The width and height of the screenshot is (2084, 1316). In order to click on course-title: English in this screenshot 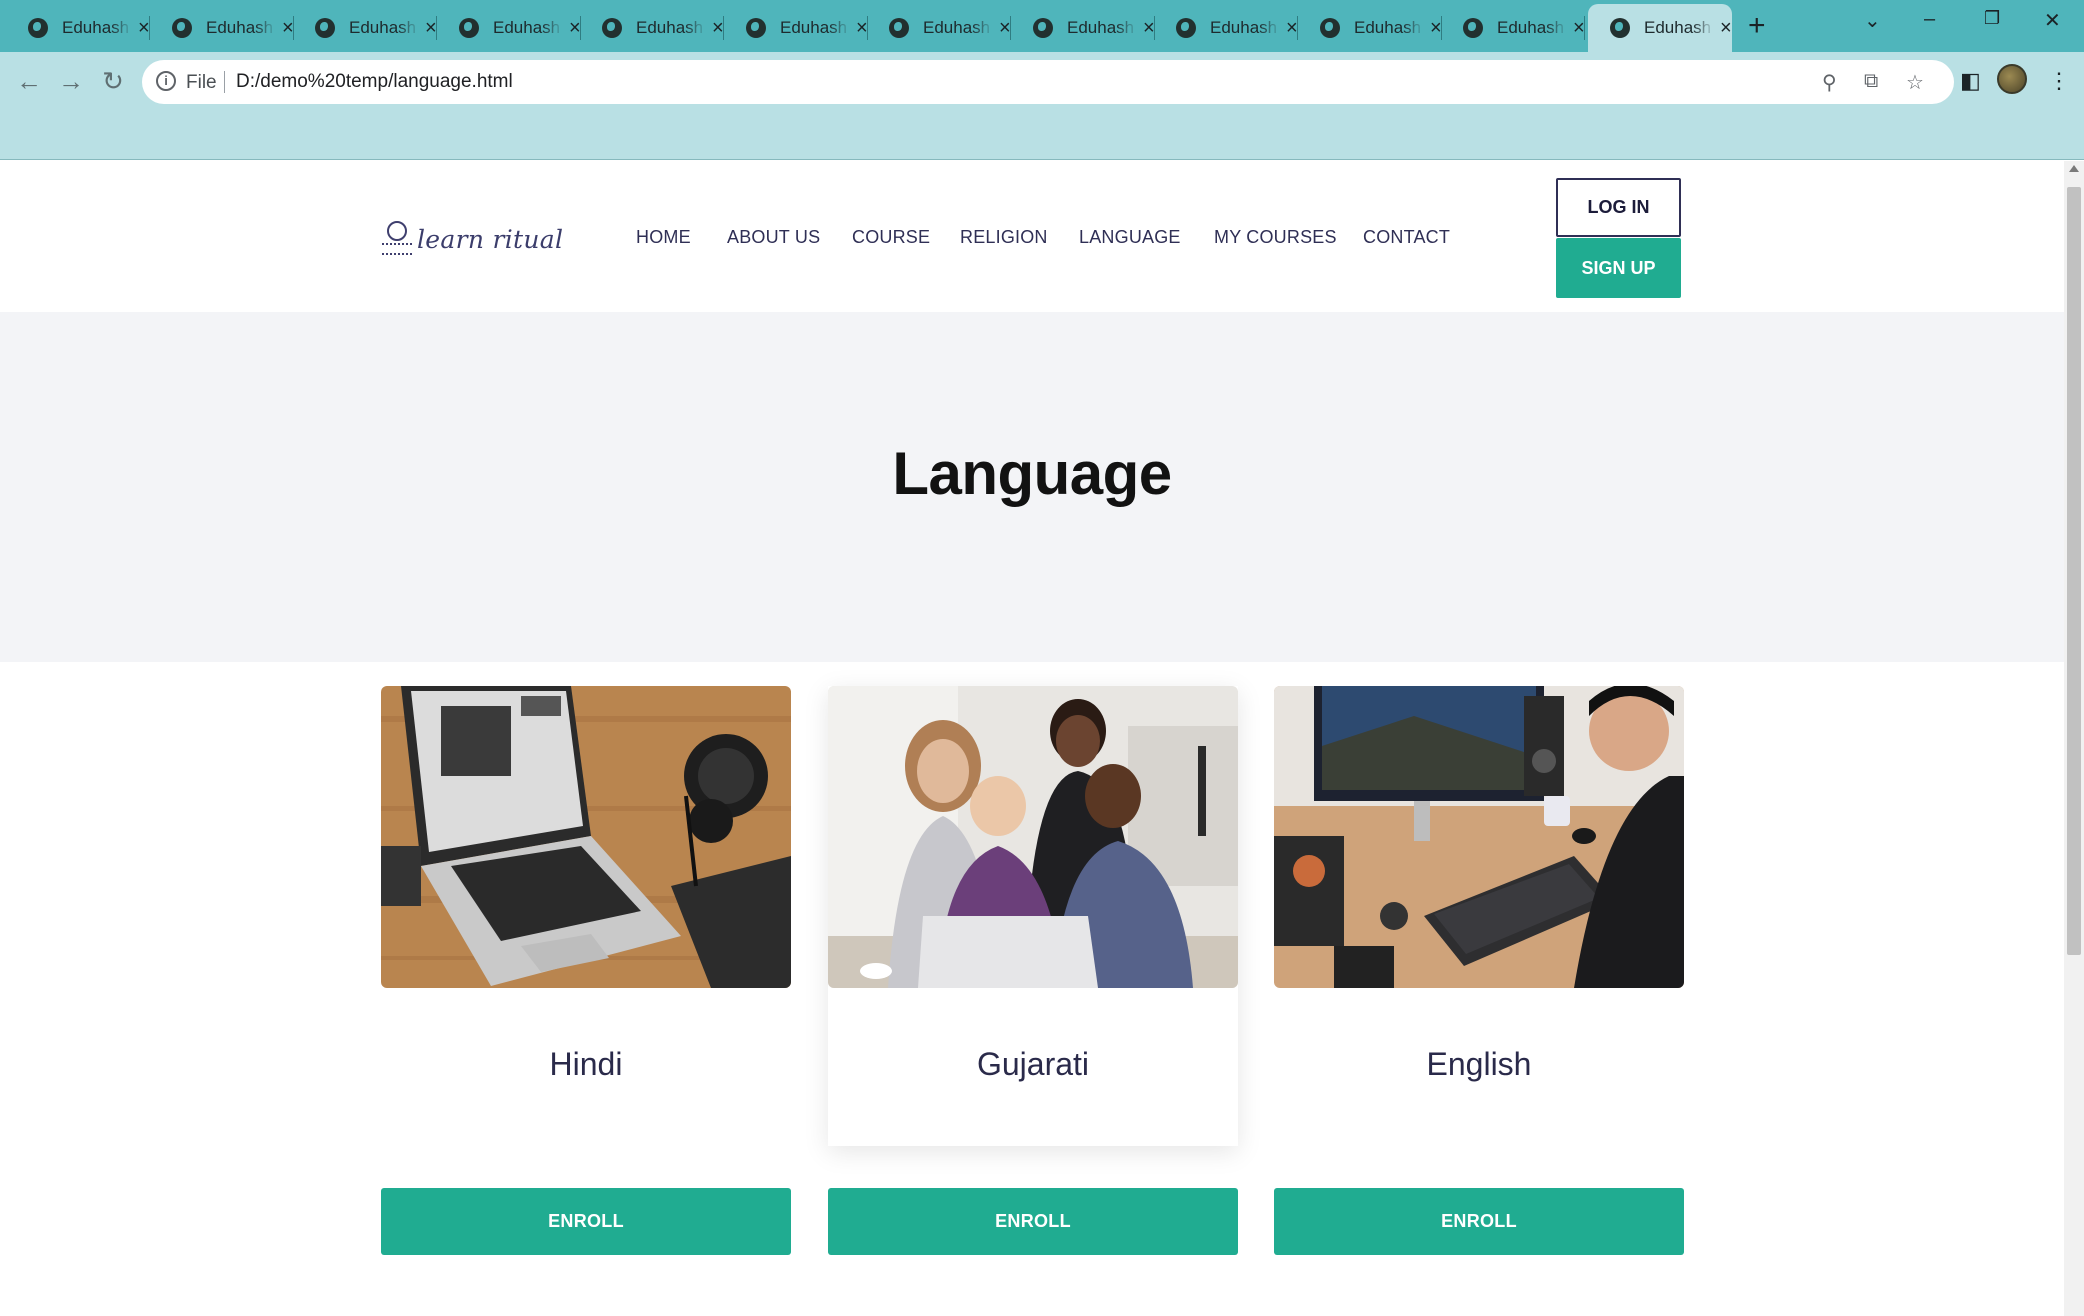, I will do `click(1479, 1064)`.